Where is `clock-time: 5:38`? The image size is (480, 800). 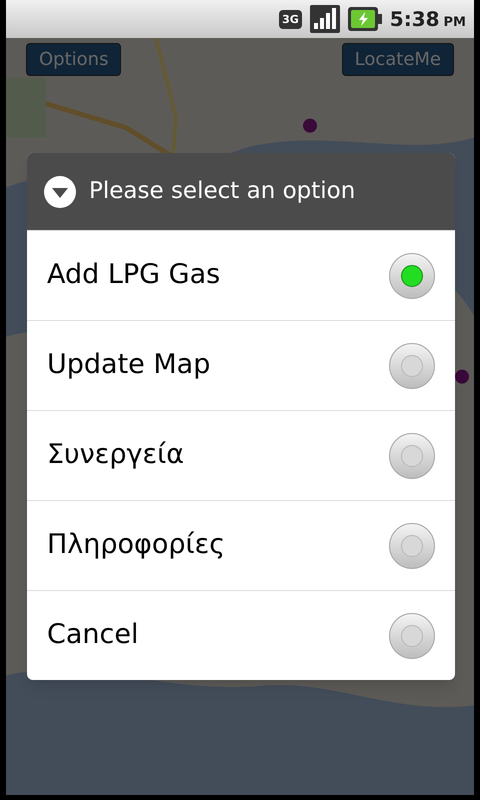
clock-time: 5:38 is located at coordinates (415, 19).